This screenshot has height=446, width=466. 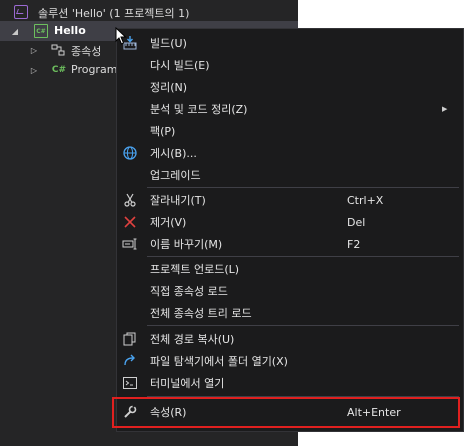 What do you see at coordinates (290, 244) in the screenshot?
I see `menu-item-rename: 이름 바꾸기(M) F2` at bounding box center [290, 244].